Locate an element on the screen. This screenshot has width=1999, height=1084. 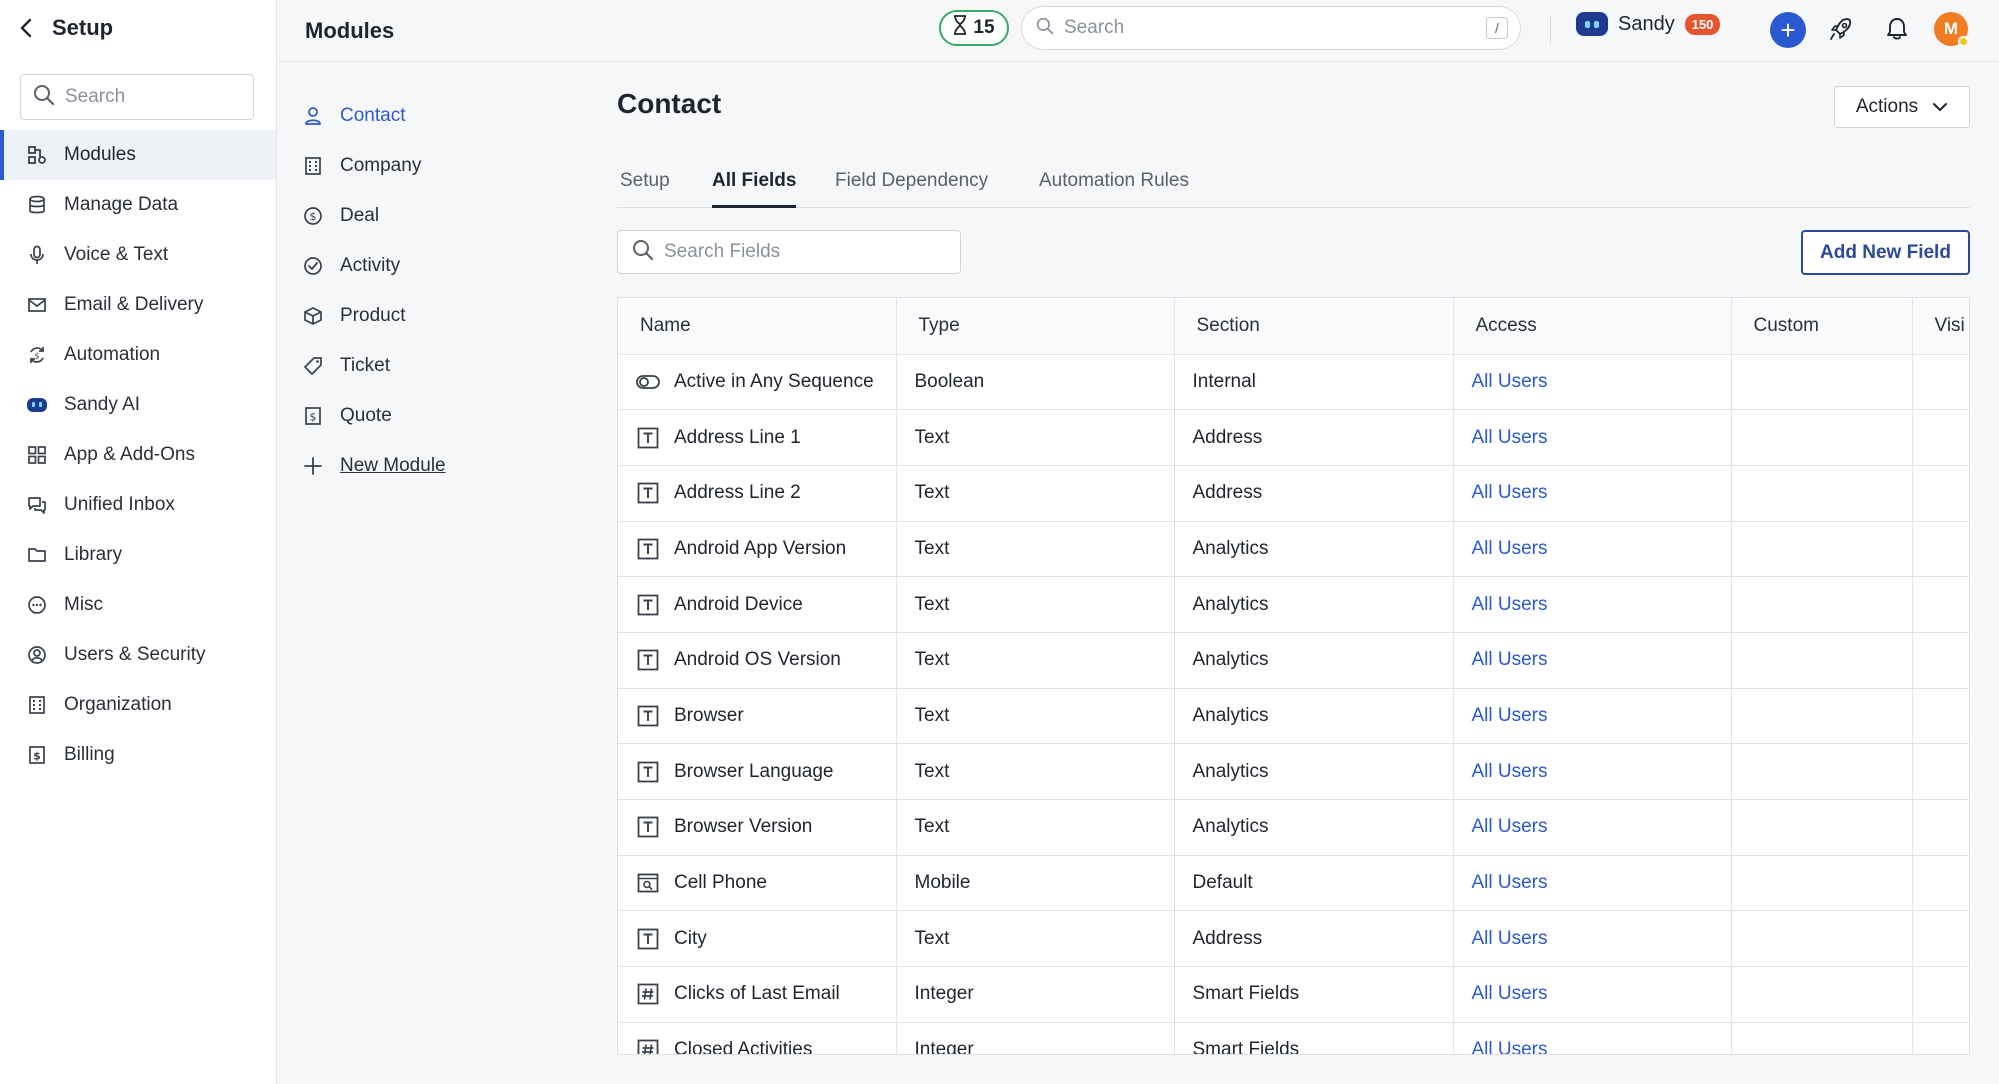
sidebar-item-organization: Organization is located at coordinates (138, 705).